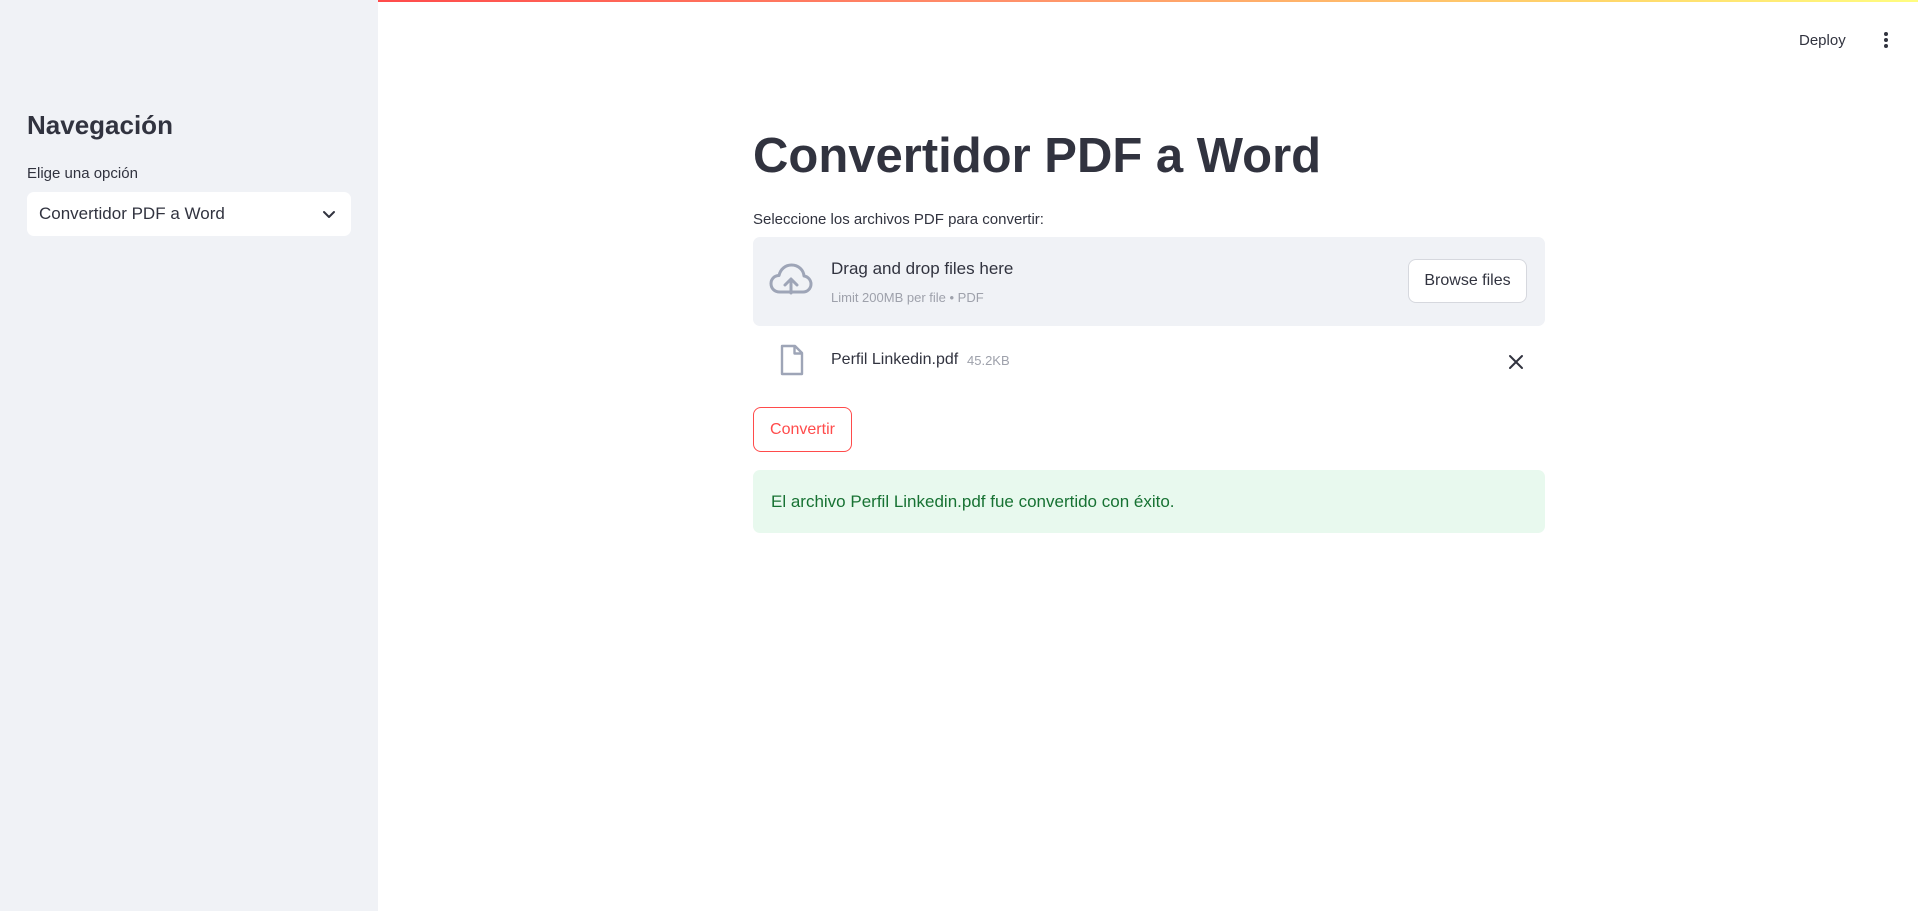  Describe the element at coordinates (792, 360) in the screenshot. I see `file-icon` at that location.